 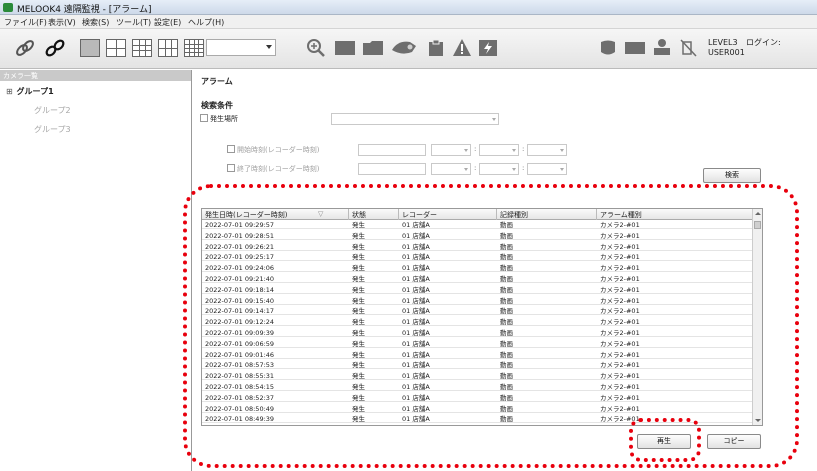 What do you see at coordinates (316, 48) in the screenshot?
I see `zoom-in-icon` at bounding box center [316, 48].